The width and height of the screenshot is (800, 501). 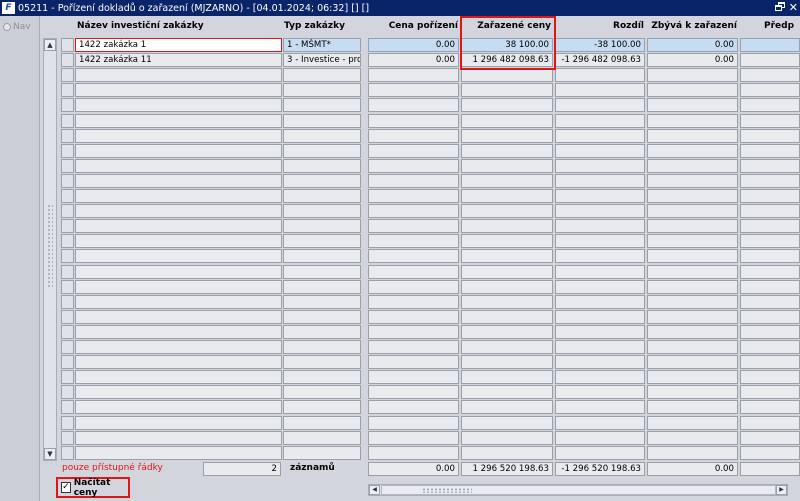 What do you see at coordinates (691, 26) in the screenshot?
I see `header-zbyva: Zbývá k zařazení` at bounding box center [691, 26].